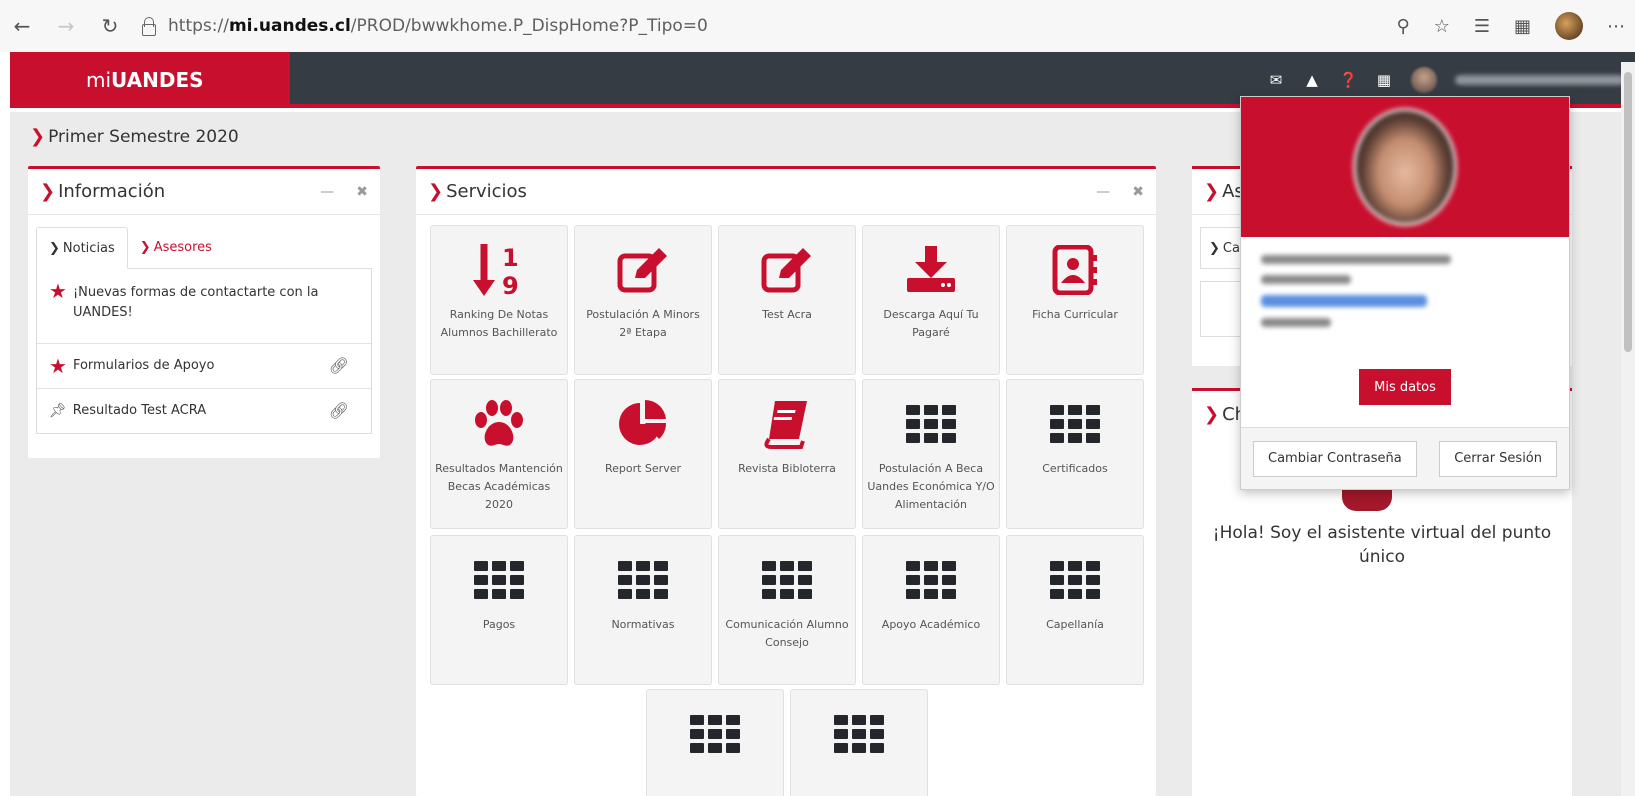  Describe the element at coordinates (499, 610) in the screenshot. I see `service-tile-pagos: Pagos` at that location.